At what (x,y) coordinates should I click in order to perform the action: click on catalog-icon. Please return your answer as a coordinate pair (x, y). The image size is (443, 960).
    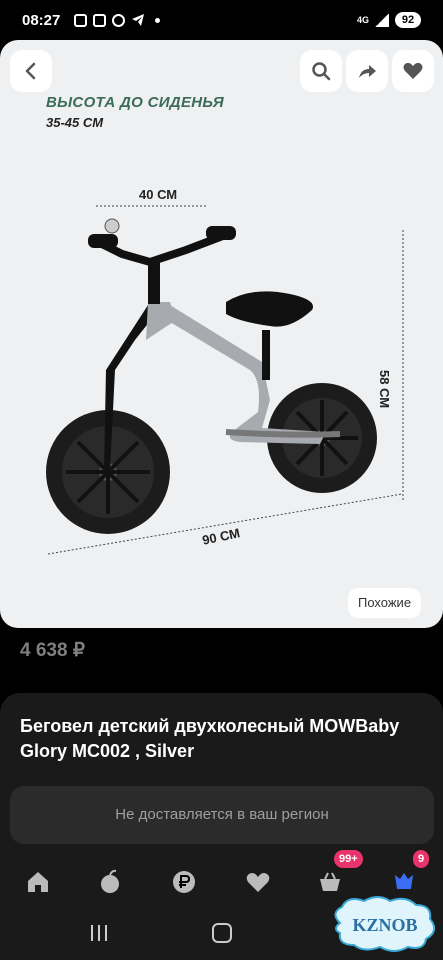
    Looking at the image, I should click on (110, 881).